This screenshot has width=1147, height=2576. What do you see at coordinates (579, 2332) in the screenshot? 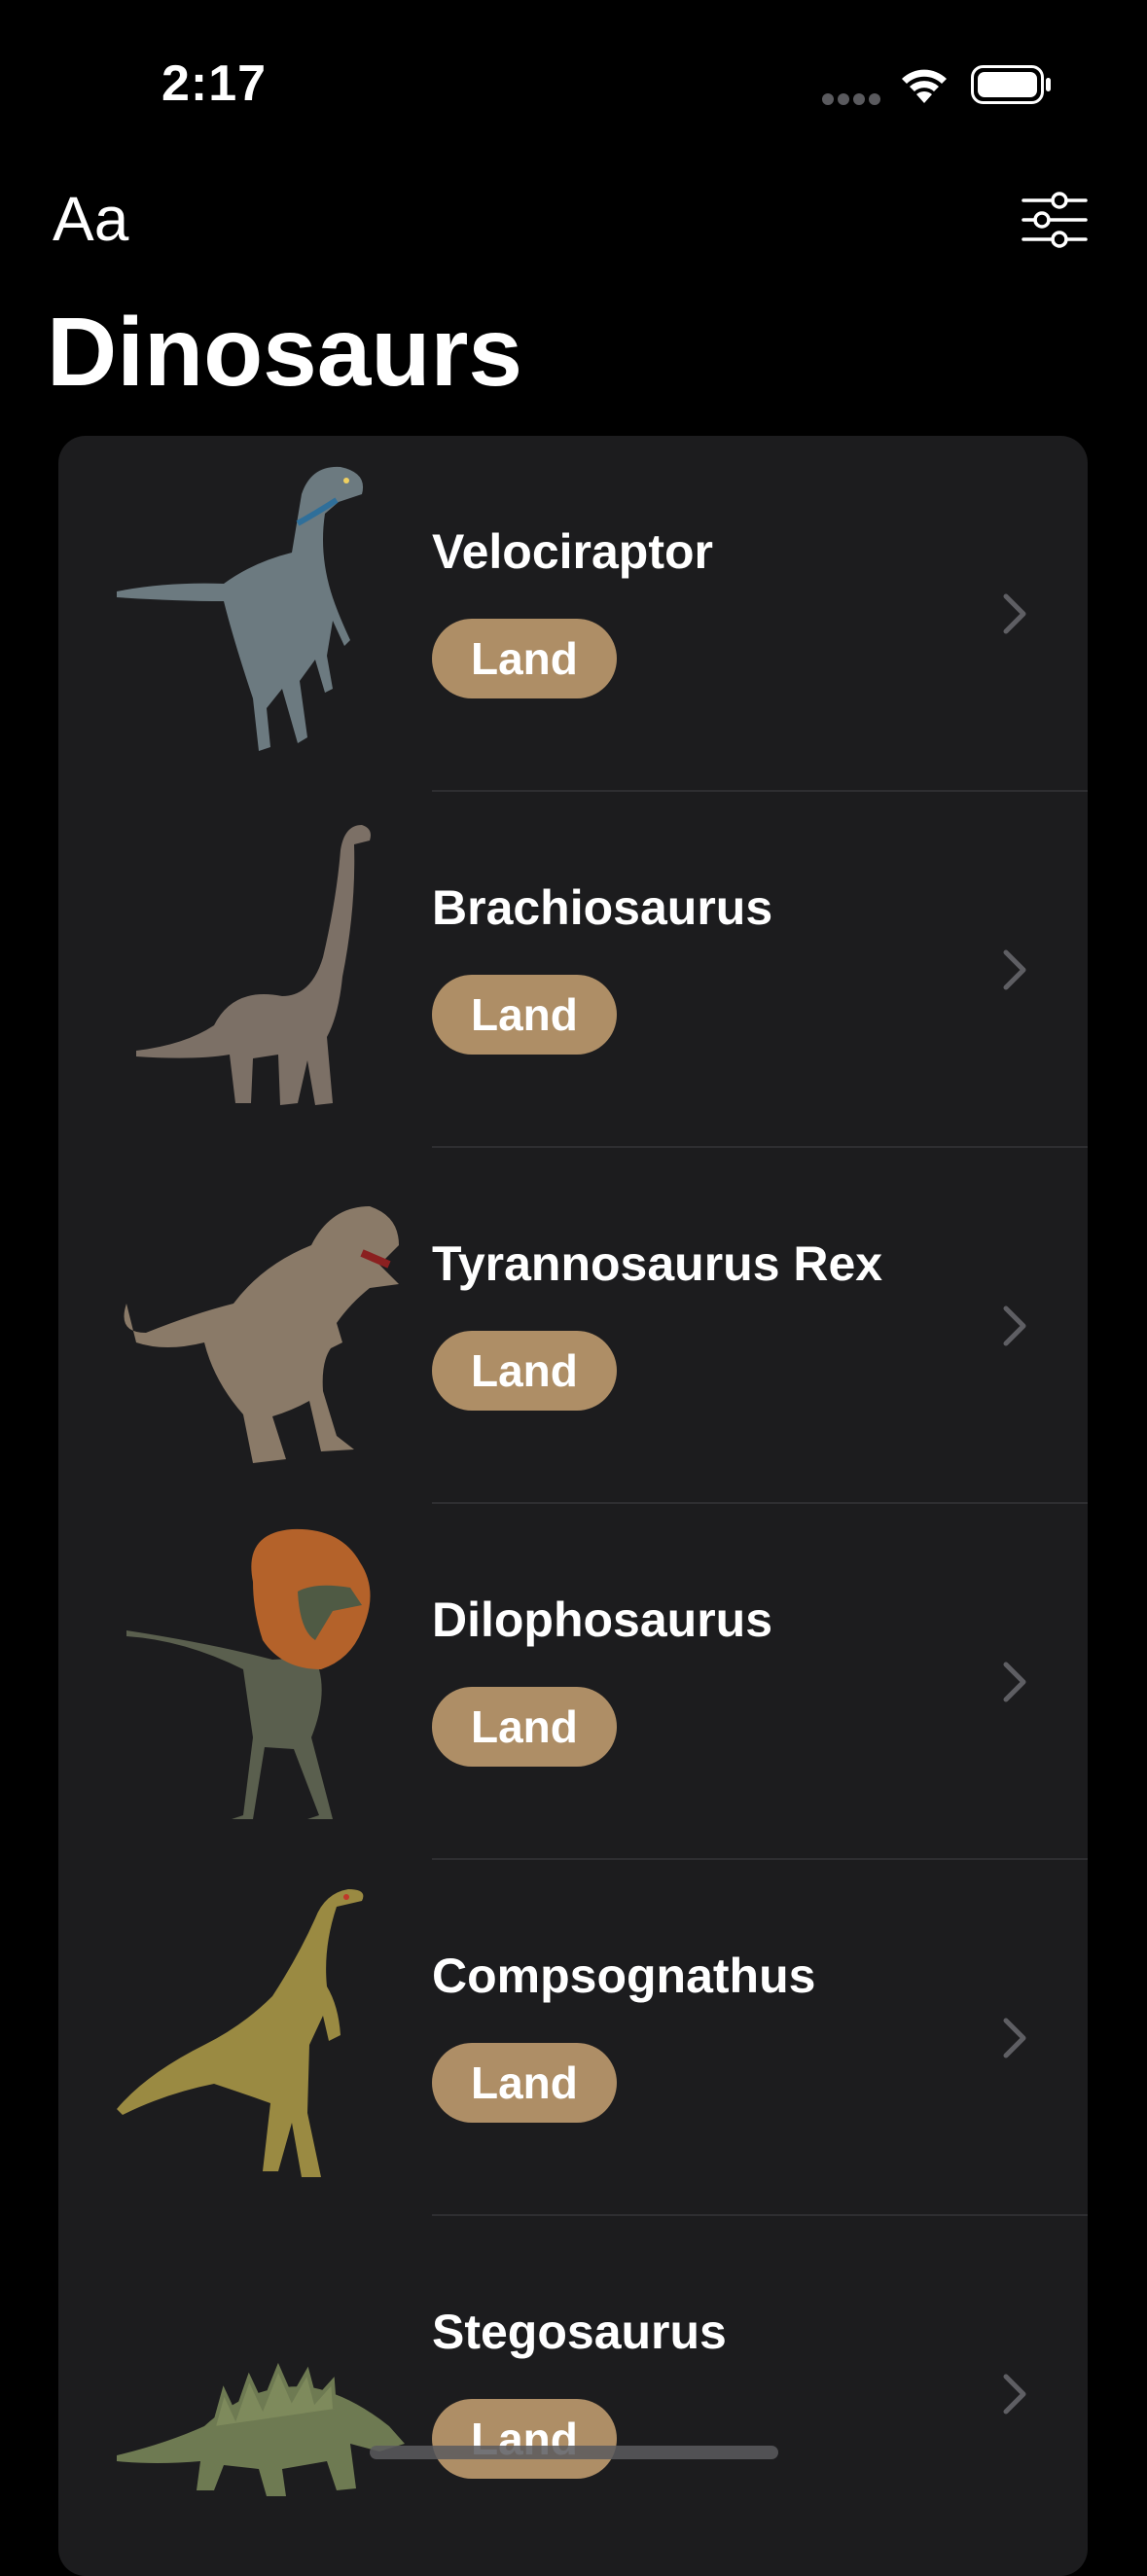
I see `dinosaur-name: Stegosaurus` at bounding box center [579, 2332].